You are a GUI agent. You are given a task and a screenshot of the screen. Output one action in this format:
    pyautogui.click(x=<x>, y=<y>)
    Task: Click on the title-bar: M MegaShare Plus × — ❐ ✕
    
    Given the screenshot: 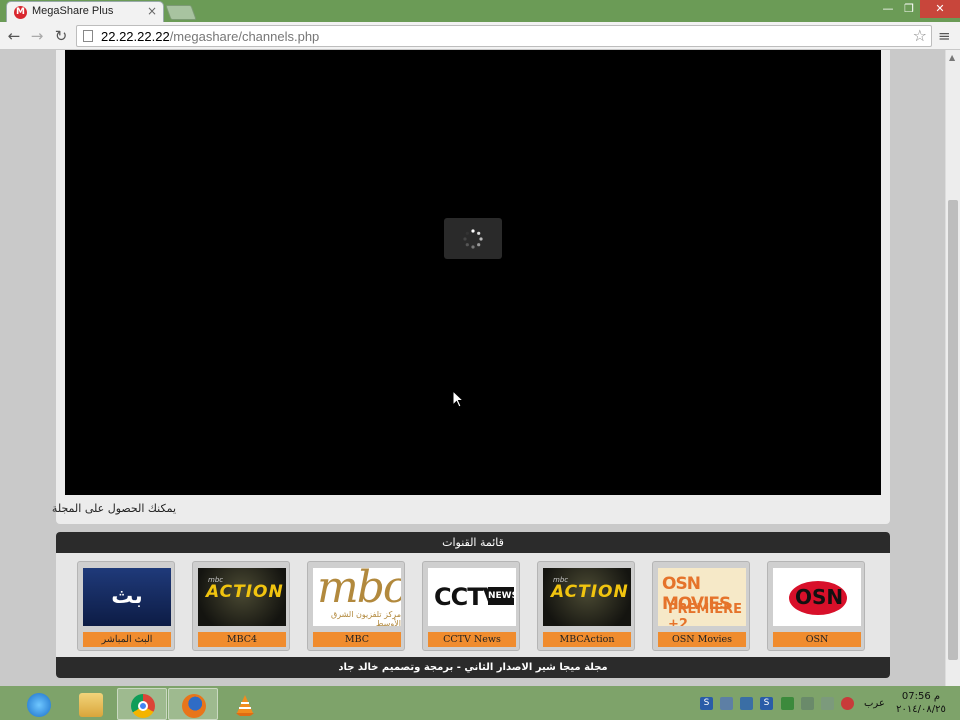 What is the action you would take?
    pyautogui.click(x=480, y=11)
    